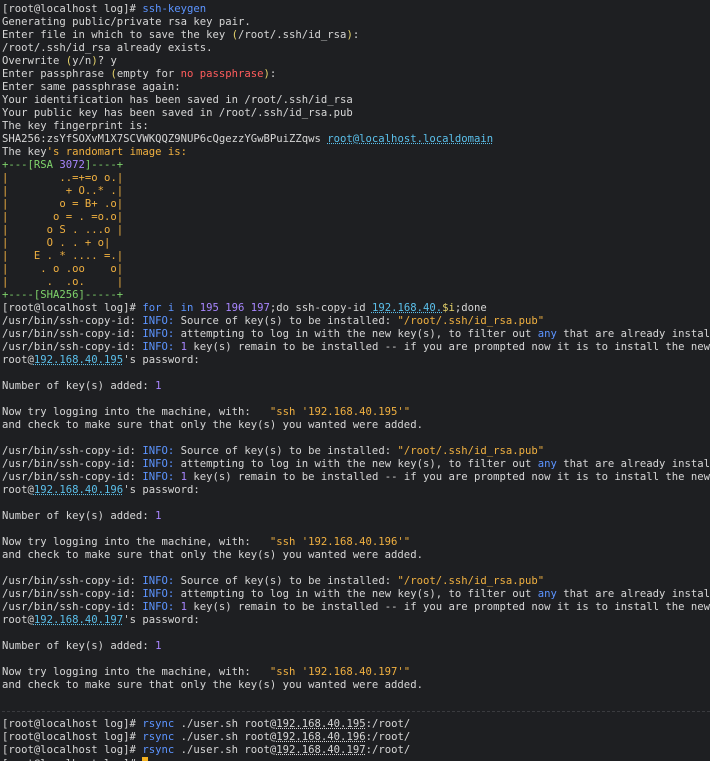 This screenshot has height=761, width=710. Describe the element at coordinates (24, 152) in the screenshot. I see `line-segment: The key` at that location.